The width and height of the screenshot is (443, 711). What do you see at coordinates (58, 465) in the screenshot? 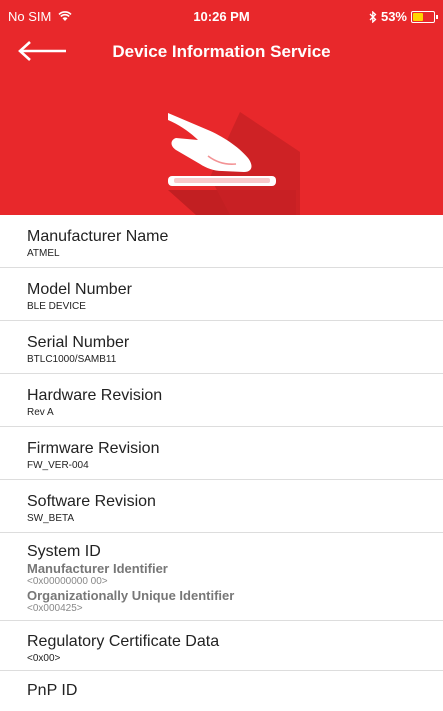
I see `item-value: FW_VER-004` at bounding box center [58, 465].